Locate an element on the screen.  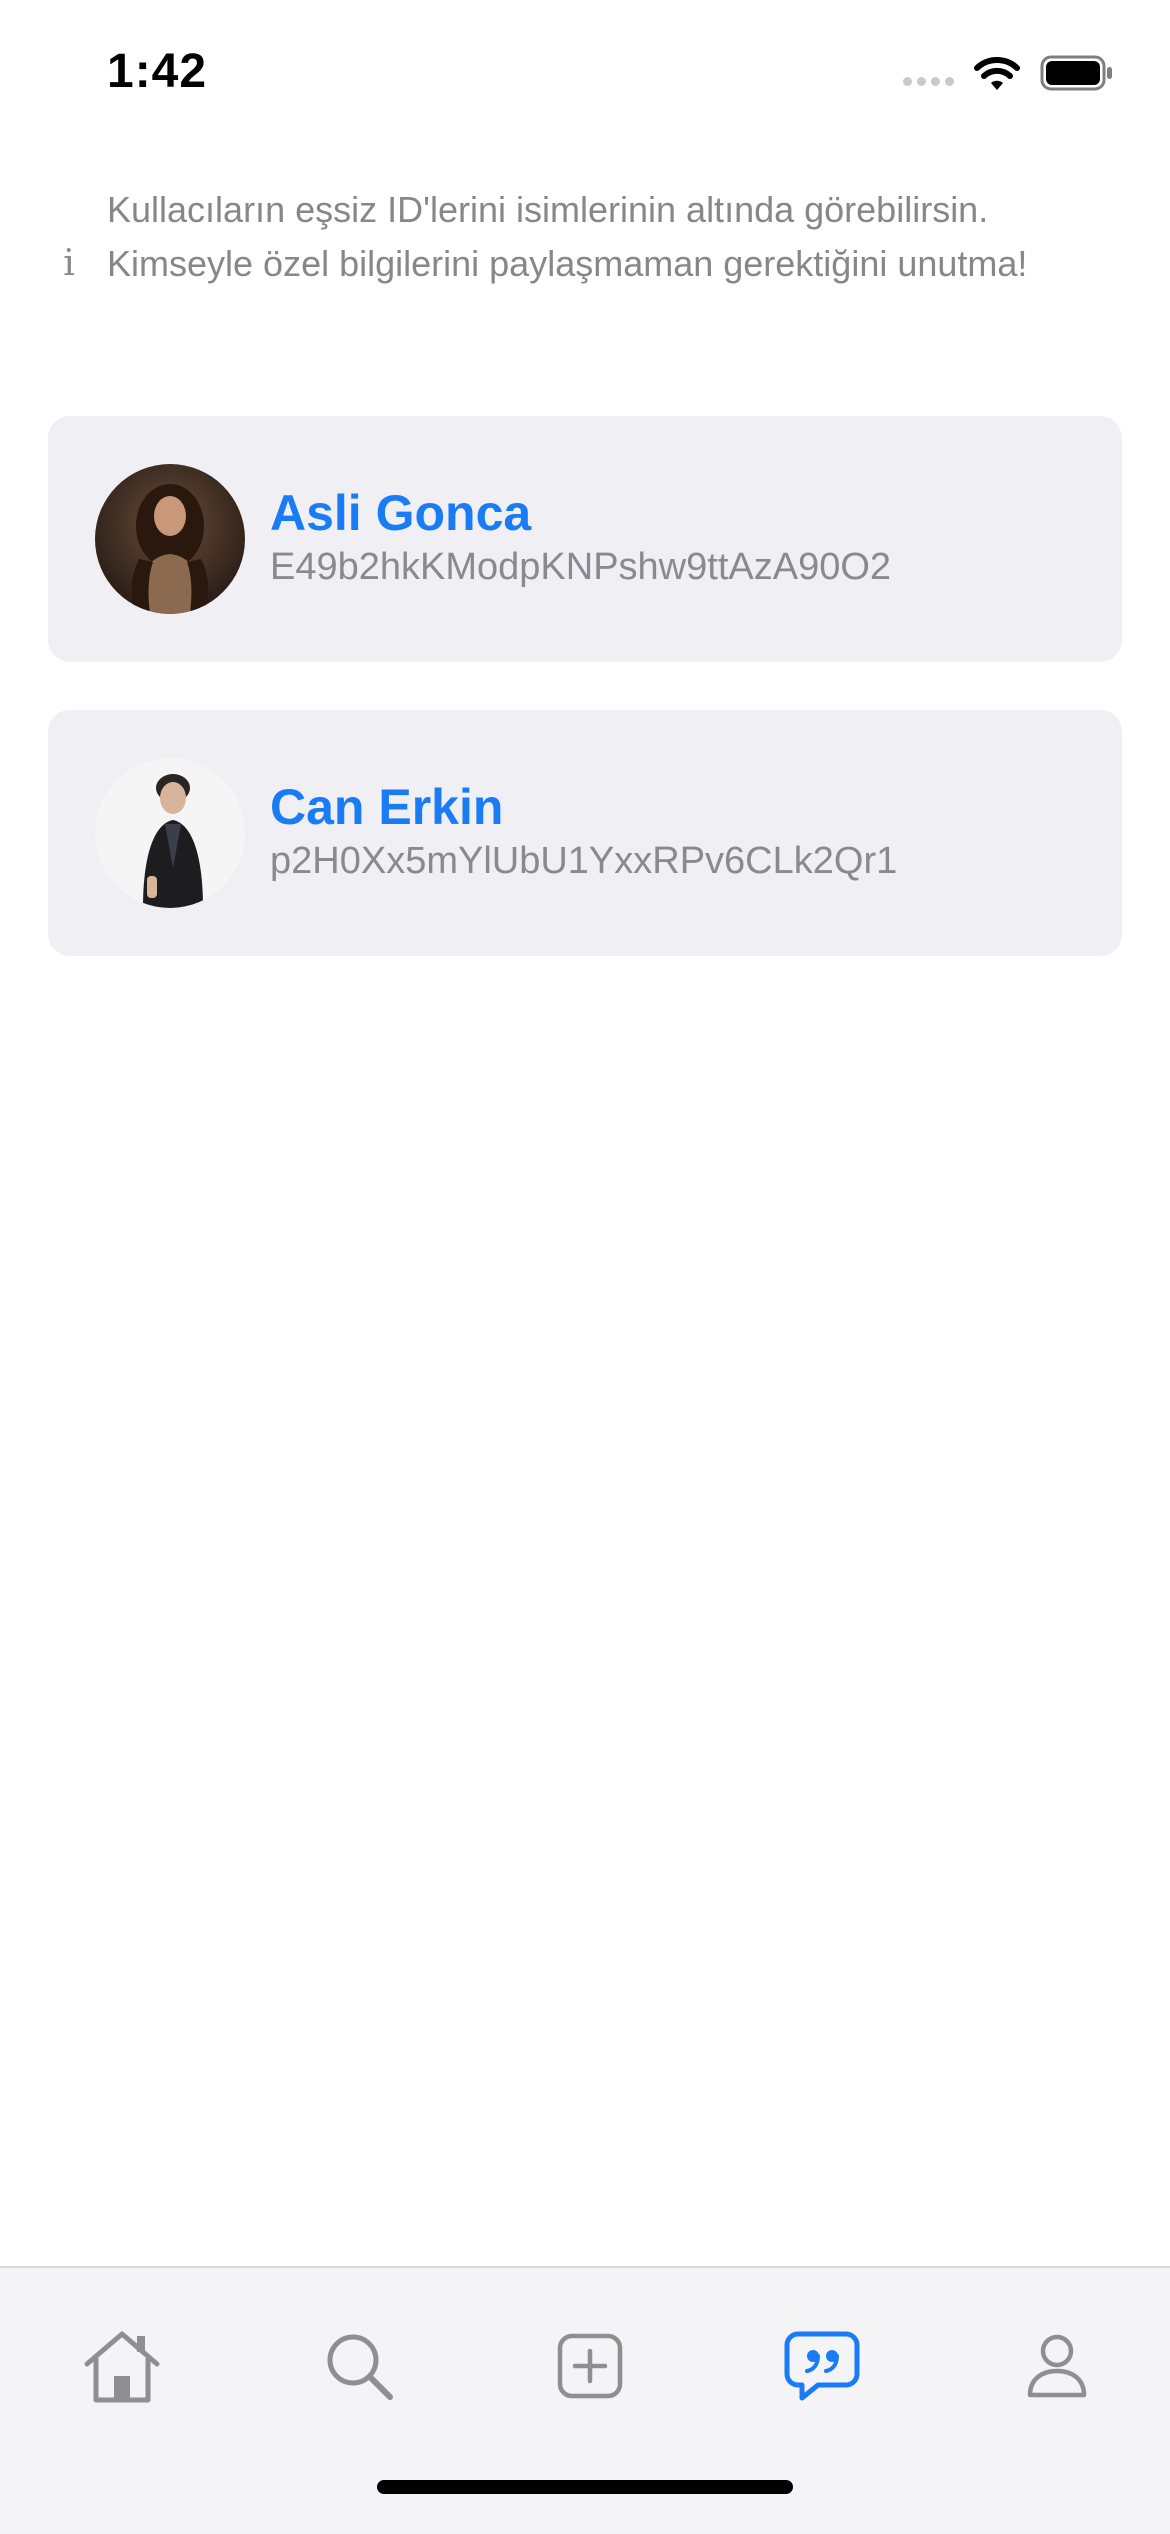
home-icon is located at coordinates (122, 2368).